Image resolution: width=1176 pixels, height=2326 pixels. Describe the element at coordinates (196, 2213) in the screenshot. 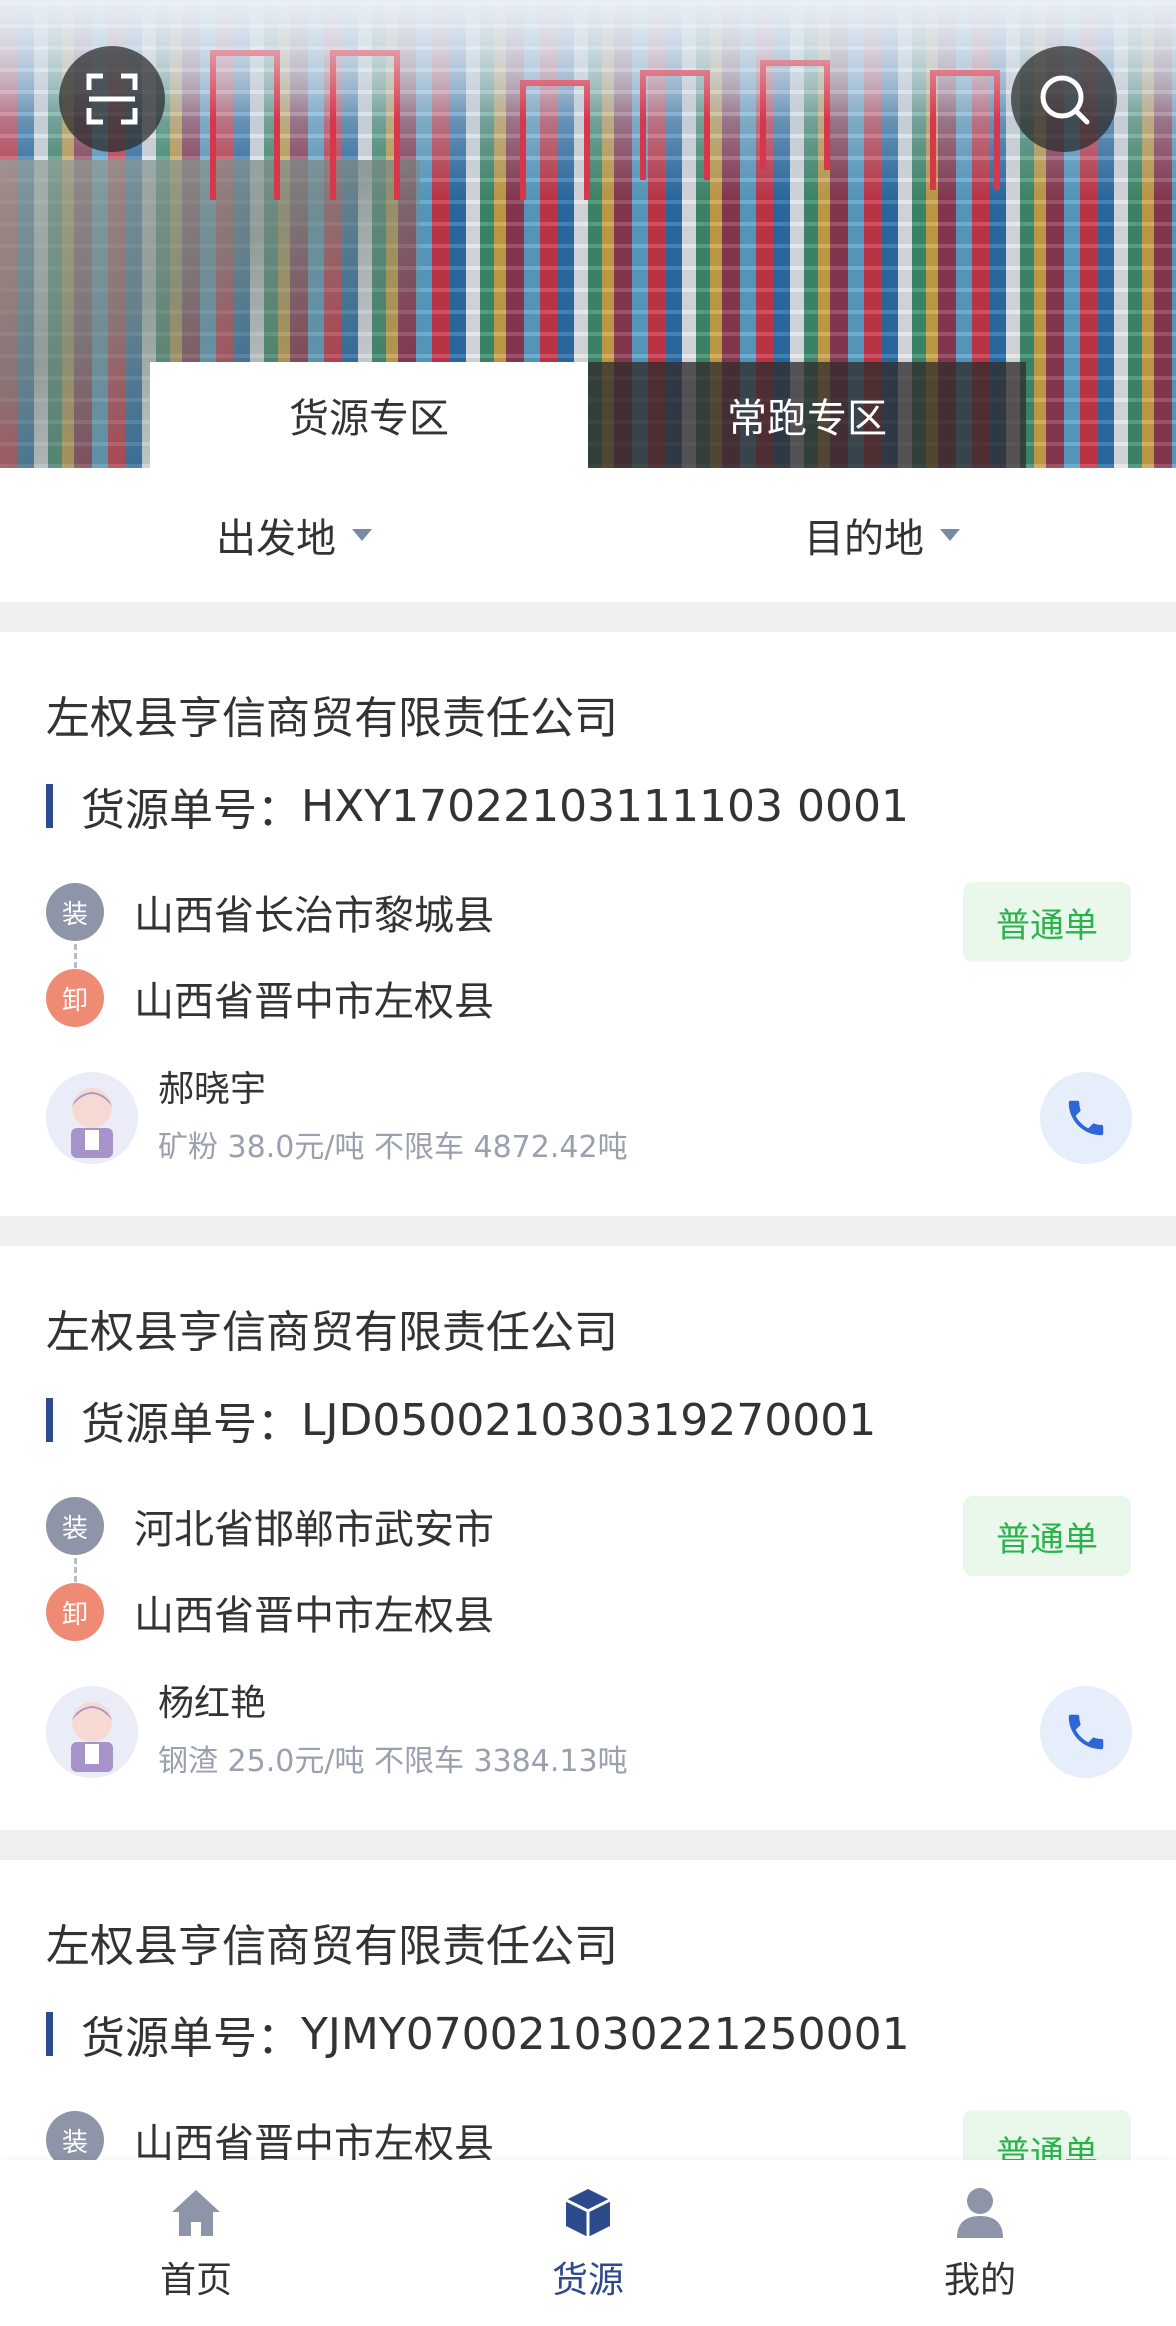

I see `home-icon` at that location.